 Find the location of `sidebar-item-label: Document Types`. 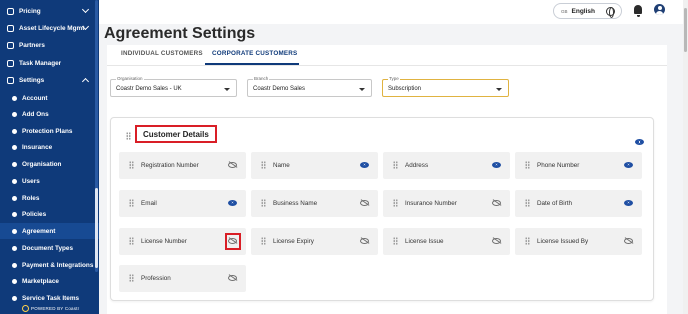

sidebar-item-label: Document Types is located at coordinates (48, 248).